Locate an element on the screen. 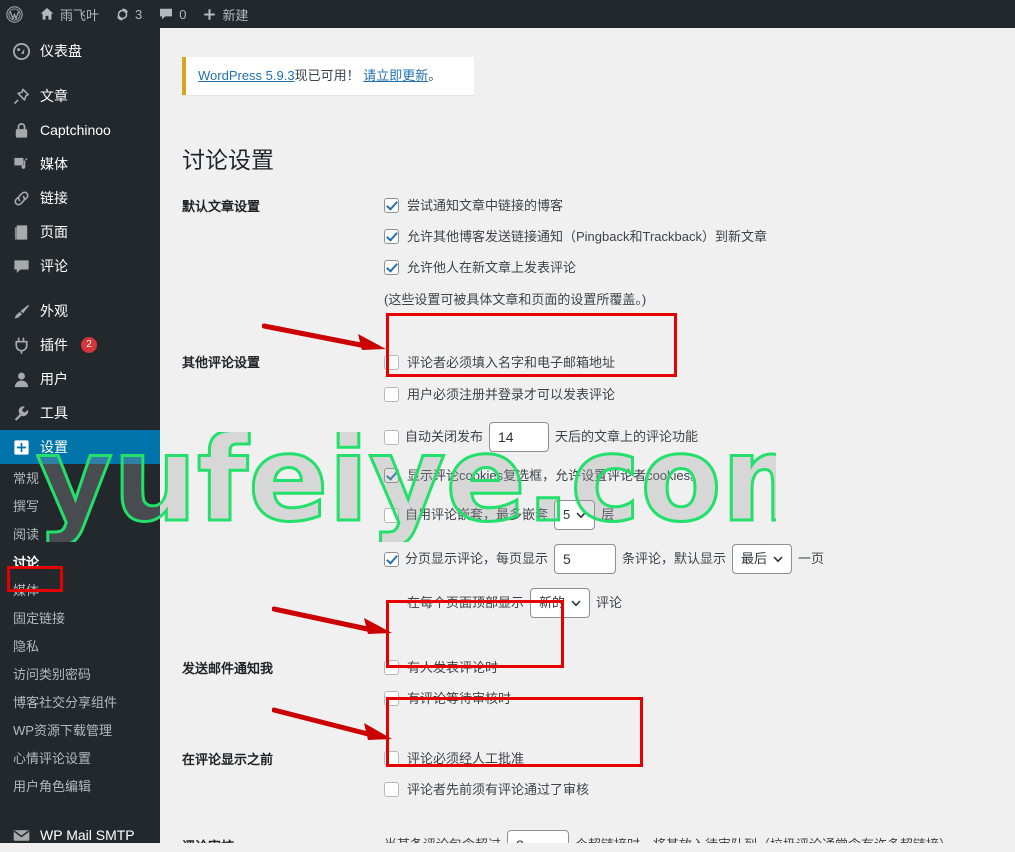 The height and width of the screenshot is (852, 1015). option-allow-comments: 允许他人在新文章上发表评论 is located at coordinates (699, 268).